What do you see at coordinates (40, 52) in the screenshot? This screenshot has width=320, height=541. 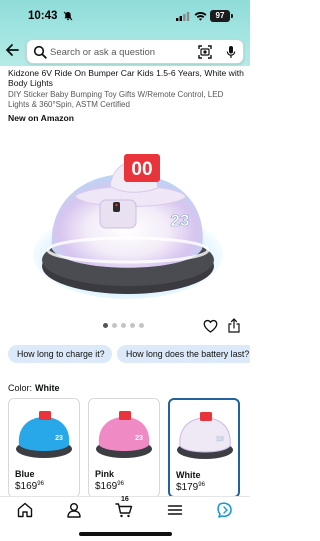 I see `search-icon` at bounding box center [40, 52].